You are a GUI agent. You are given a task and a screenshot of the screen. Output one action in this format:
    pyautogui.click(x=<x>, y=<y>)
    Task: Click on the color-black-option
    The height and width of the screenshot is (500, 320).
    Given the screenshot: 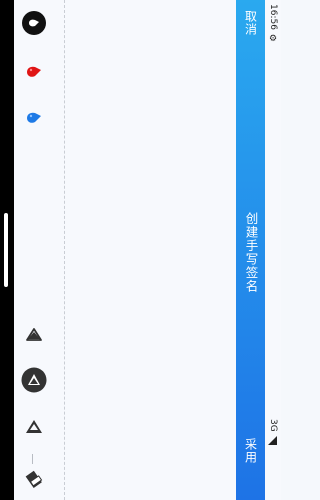 What is the action you would take?
    pyautogui.click(x=34, y=23)
    